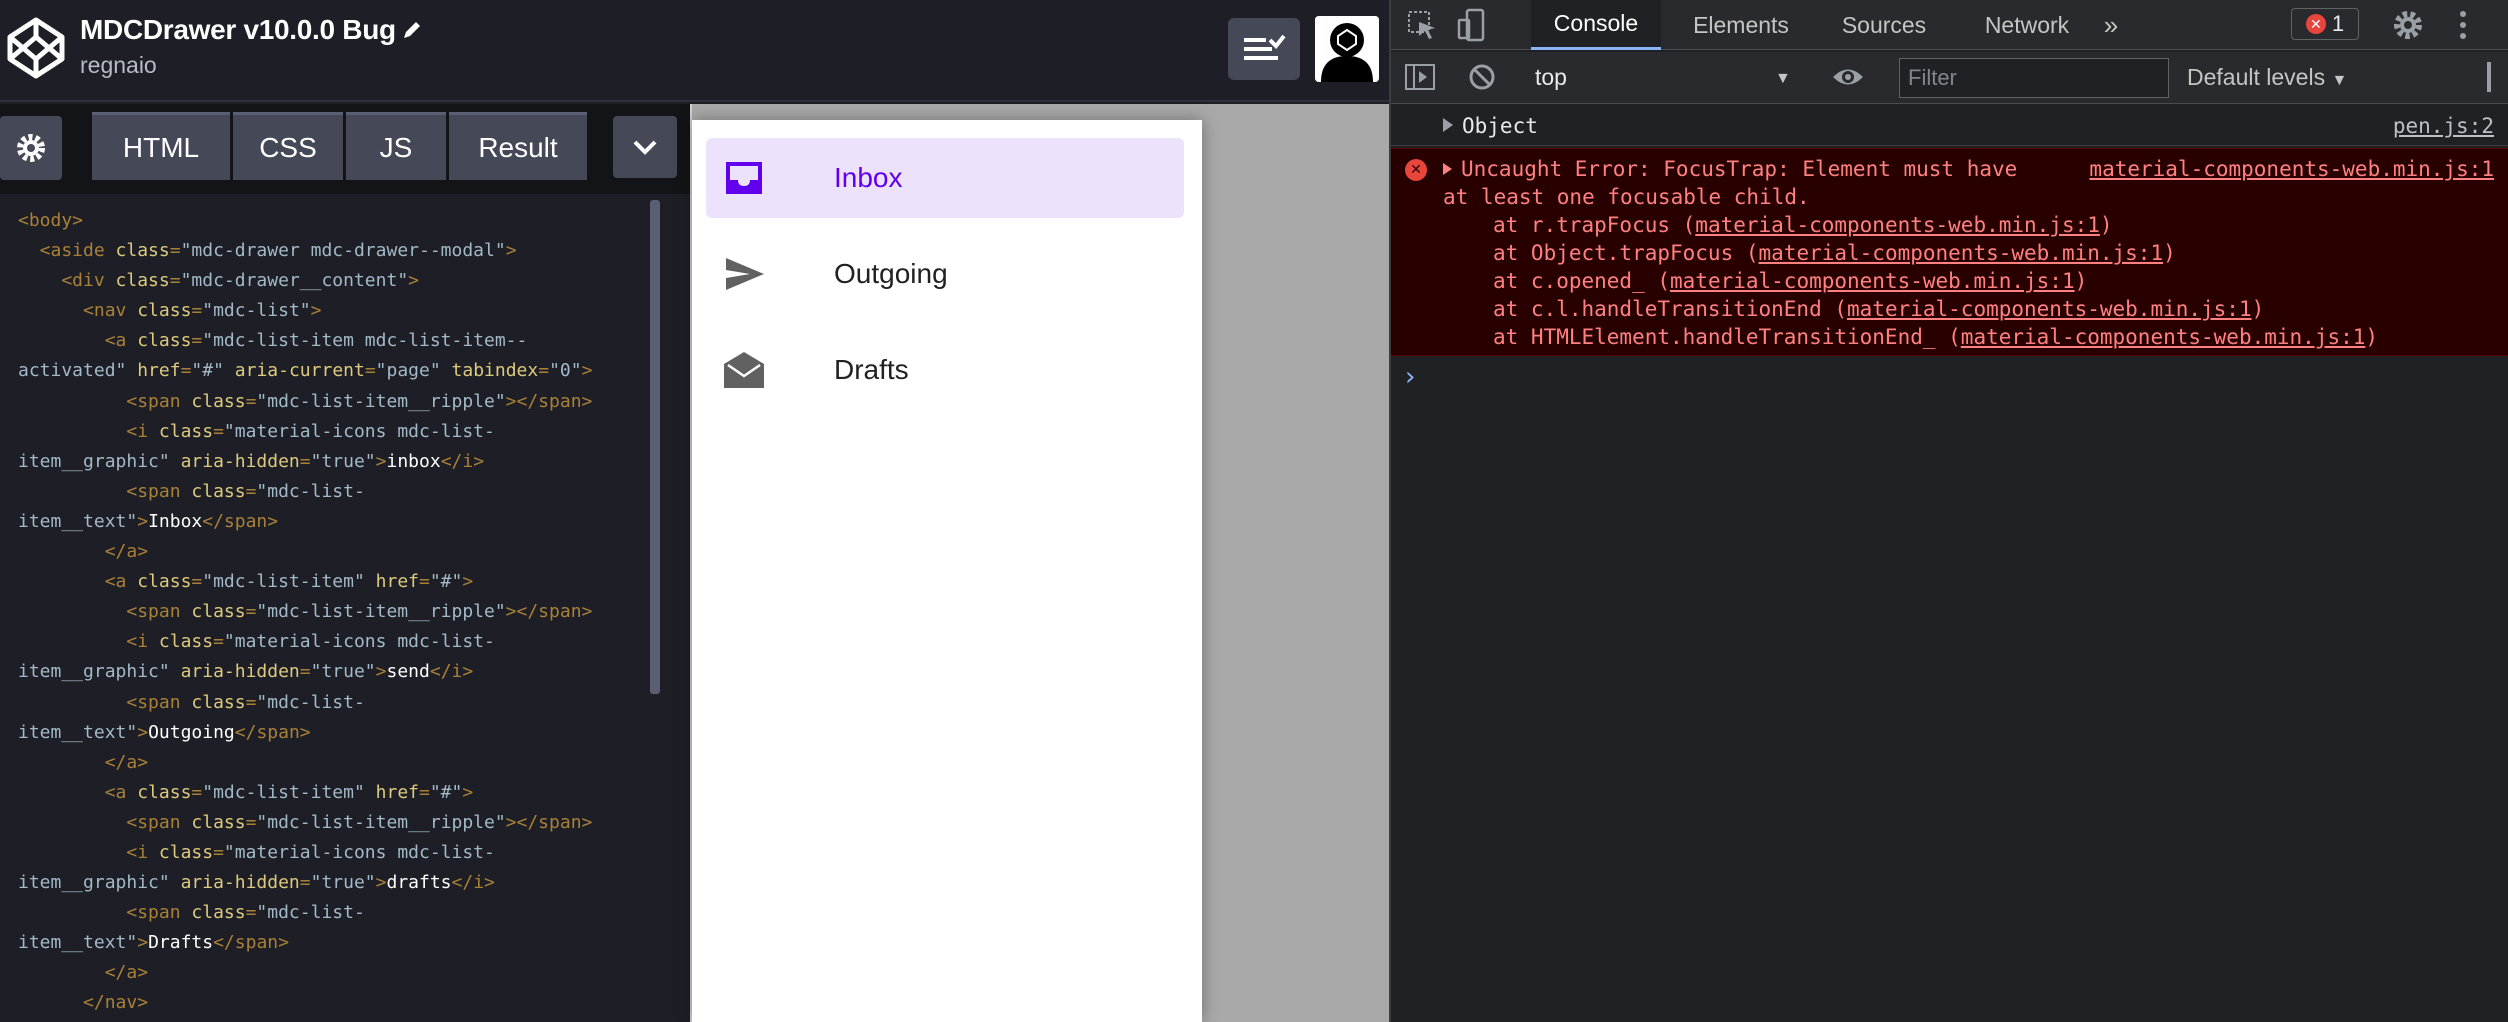 The image size is (2508, 1022). I want to click on code-line: <div class="mdc-drawer__content">, so click(305, 281).